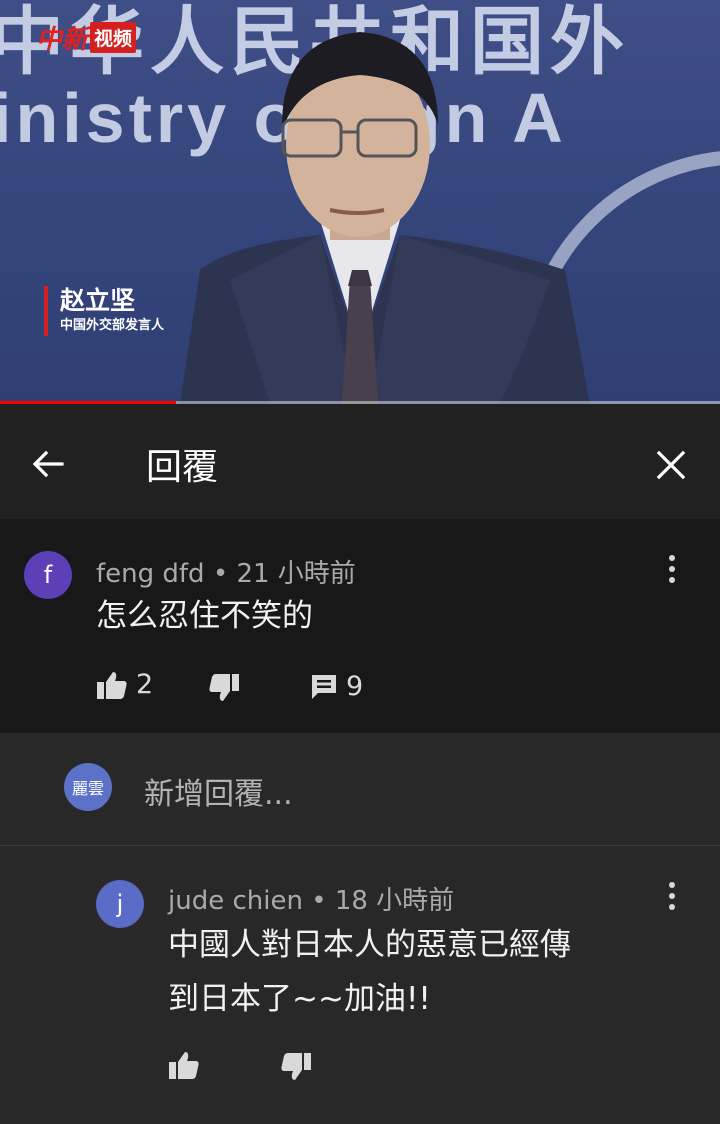  Describe the element at coordinates (150, 574) in the screenshot. I see `comment-author: feng dfd` at that location.